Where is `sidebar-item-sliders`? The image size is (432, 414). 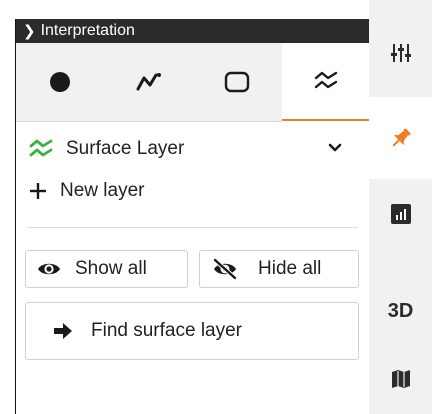
sidebar-item-sliders is located at coordinates (400, 53).